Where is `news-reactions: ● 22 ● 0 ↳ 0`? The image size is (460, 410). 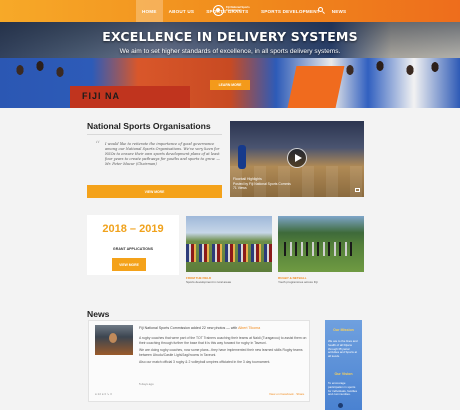 news-reactions: ● 22 ● 0 ↳ 0 is located at coordinates (103, 394).